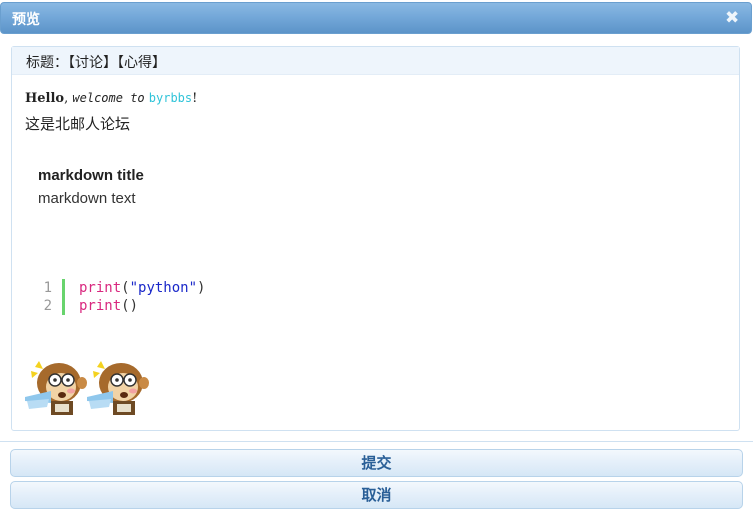 The height and width of the screenshot is (518, 753). I want to click on cancel-button: 取消, so click(376, 495).